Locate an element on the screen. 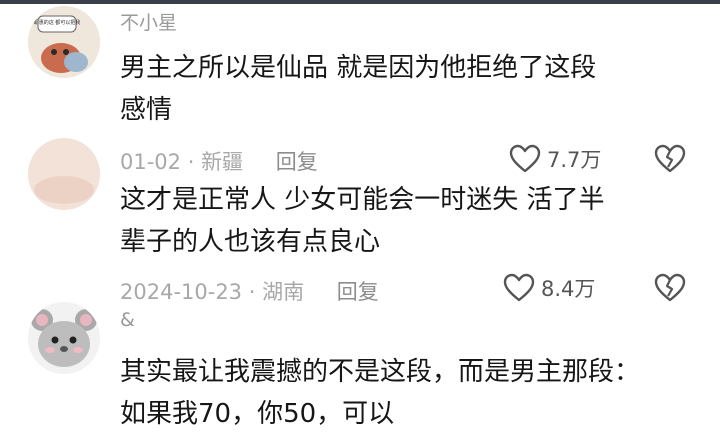  comment-1-line-1: 男主之所以是仙品 就是因为他拒绝了这段 is located at coordinates (358, 68).